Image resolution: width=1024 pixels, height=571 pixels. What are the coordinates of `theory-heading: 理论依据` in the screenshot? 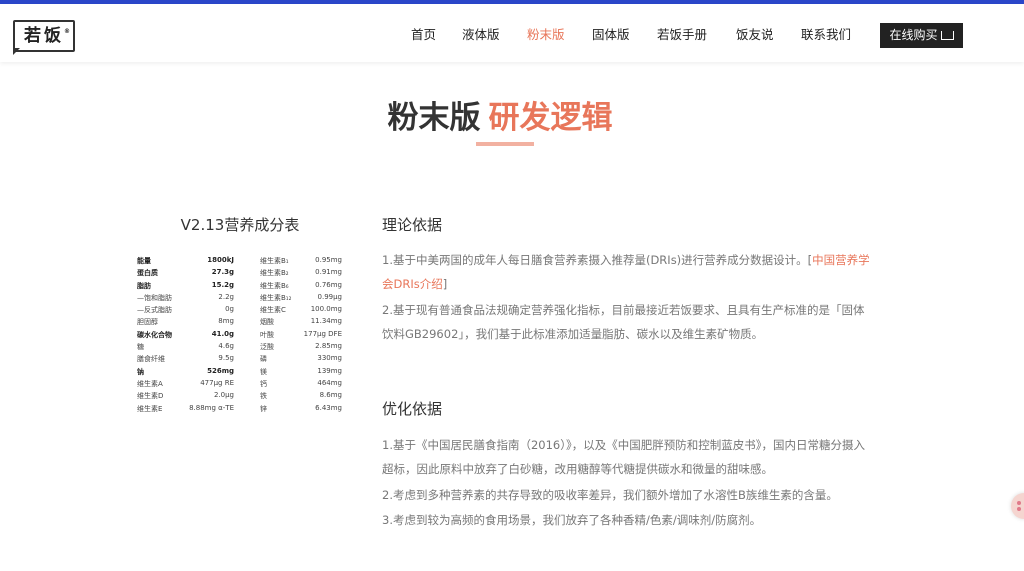 It's located at (412, 225).